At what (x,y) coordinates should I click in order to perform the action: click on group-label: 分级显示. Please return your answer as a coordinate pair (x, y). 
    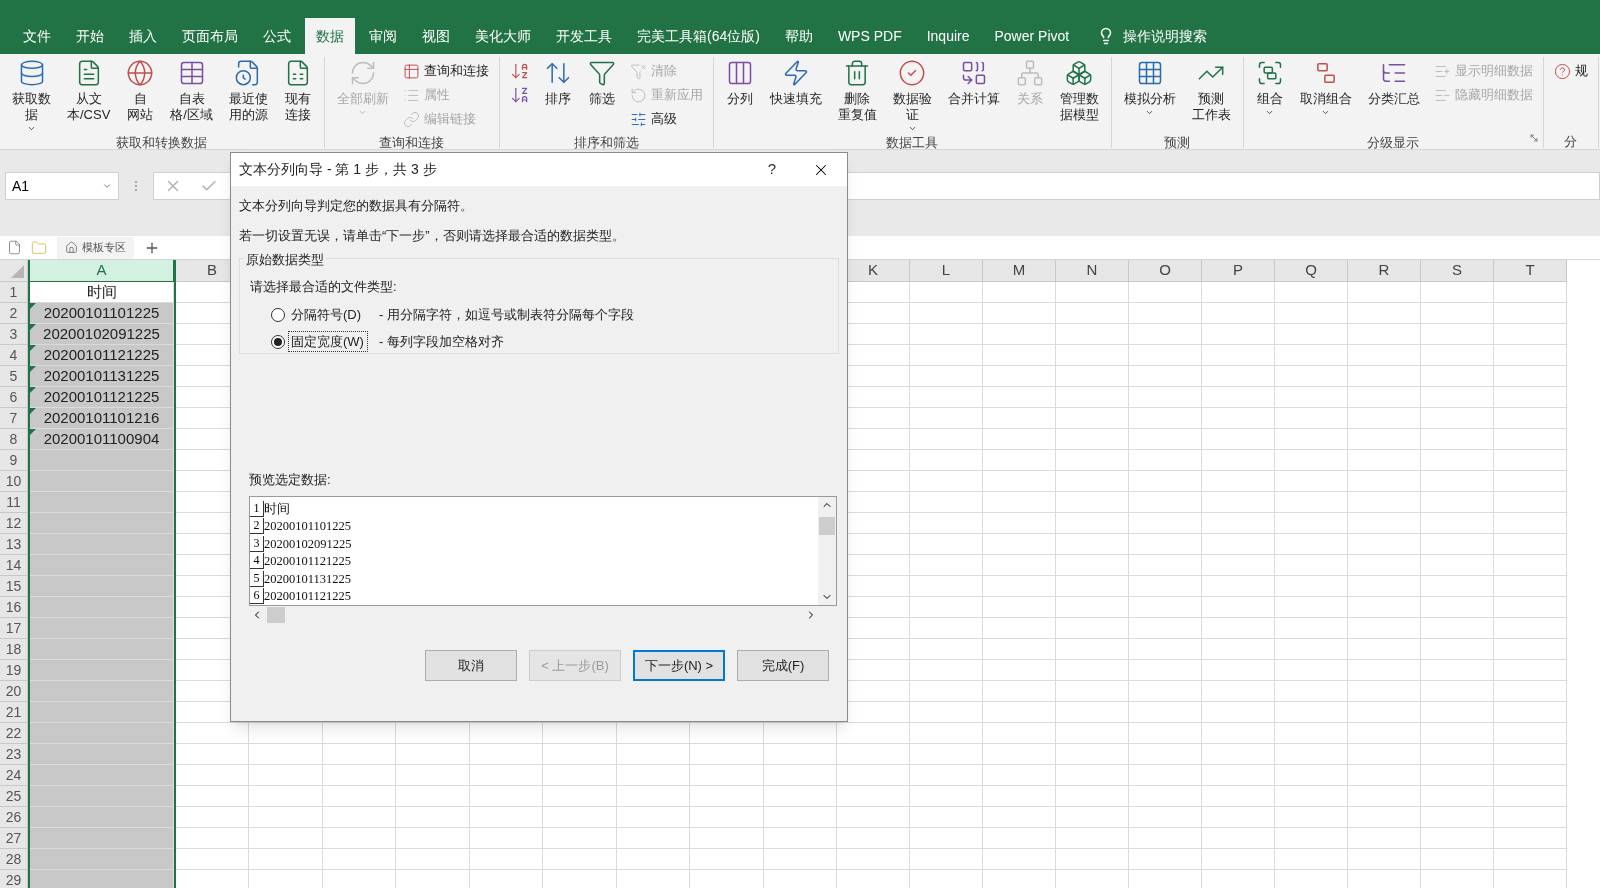
    Looking at the image, I should click on (1393, 141).